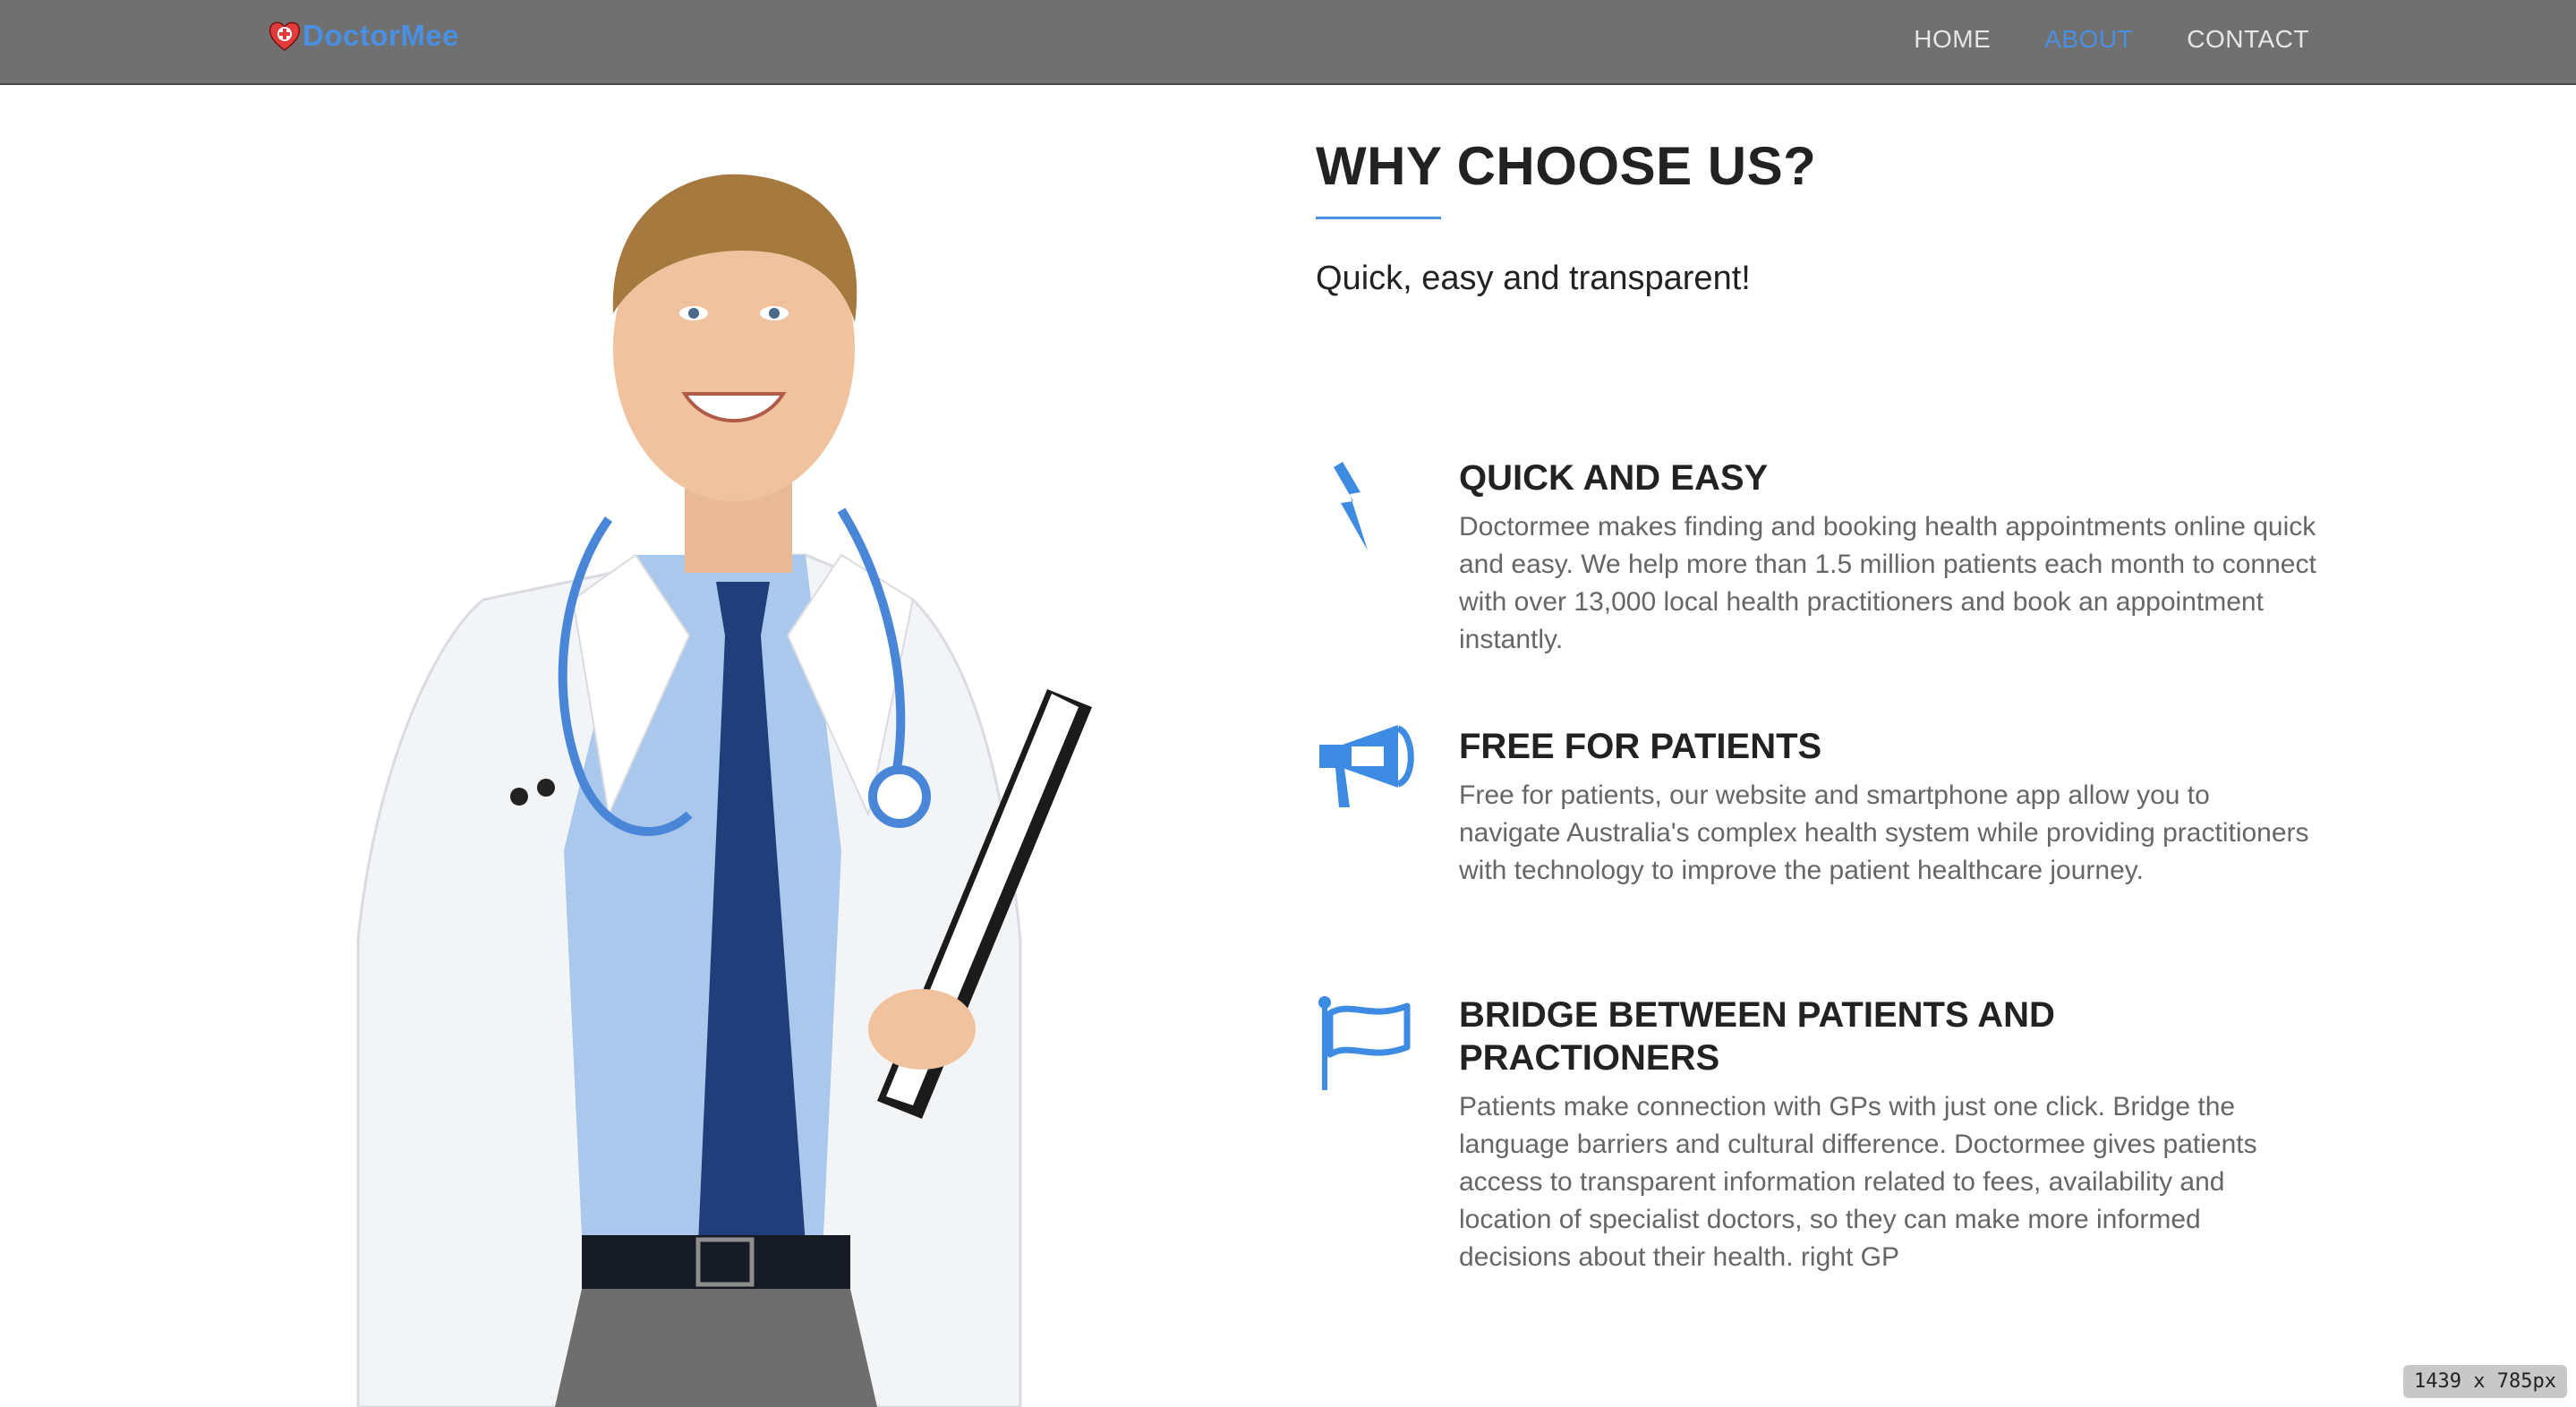  Describe the element at coordinates (1533, 278) in the screenshot. I see `page-subtitle: Quick, easy and transparent!` at that location.